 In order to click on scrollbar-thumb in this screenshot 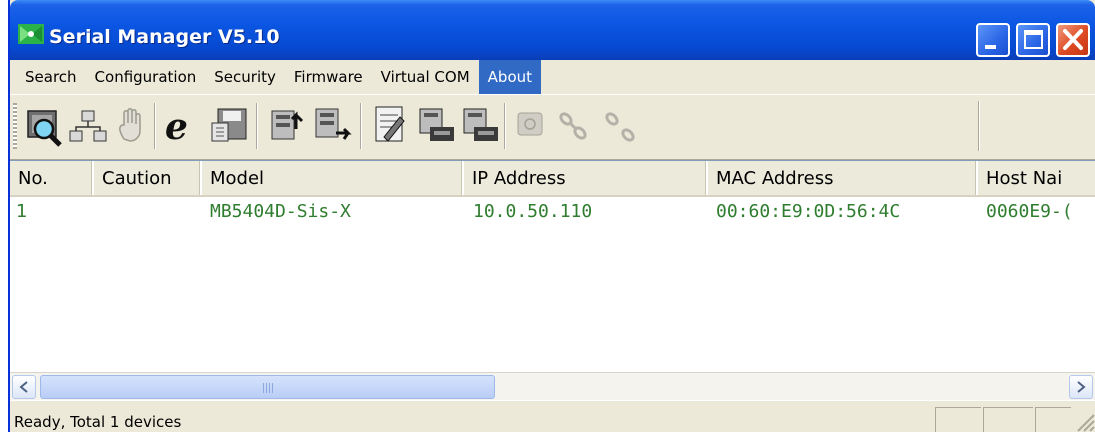, I will do `click(267, 387)`.